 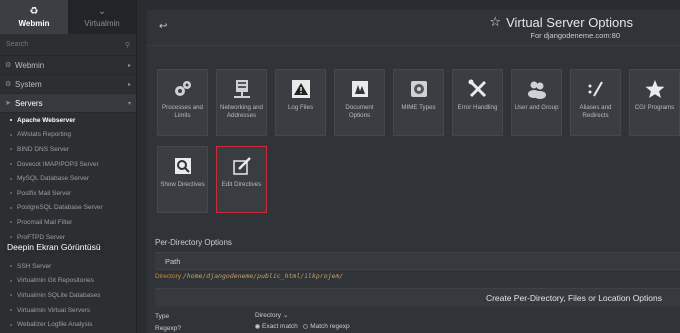 I want to click on sidebar-item-webalizer: Webalizer Logfile Analysis, so click(x=68, y=324).